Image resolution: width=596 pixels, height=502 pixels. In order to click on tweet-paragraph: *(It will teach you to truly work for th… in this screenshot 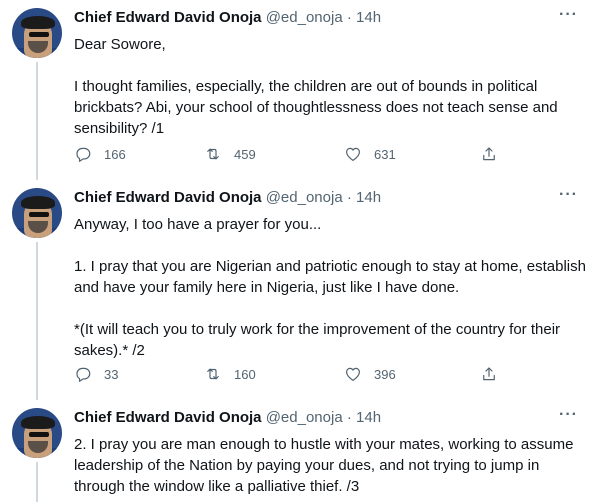, I will do `click(317, 340)`.